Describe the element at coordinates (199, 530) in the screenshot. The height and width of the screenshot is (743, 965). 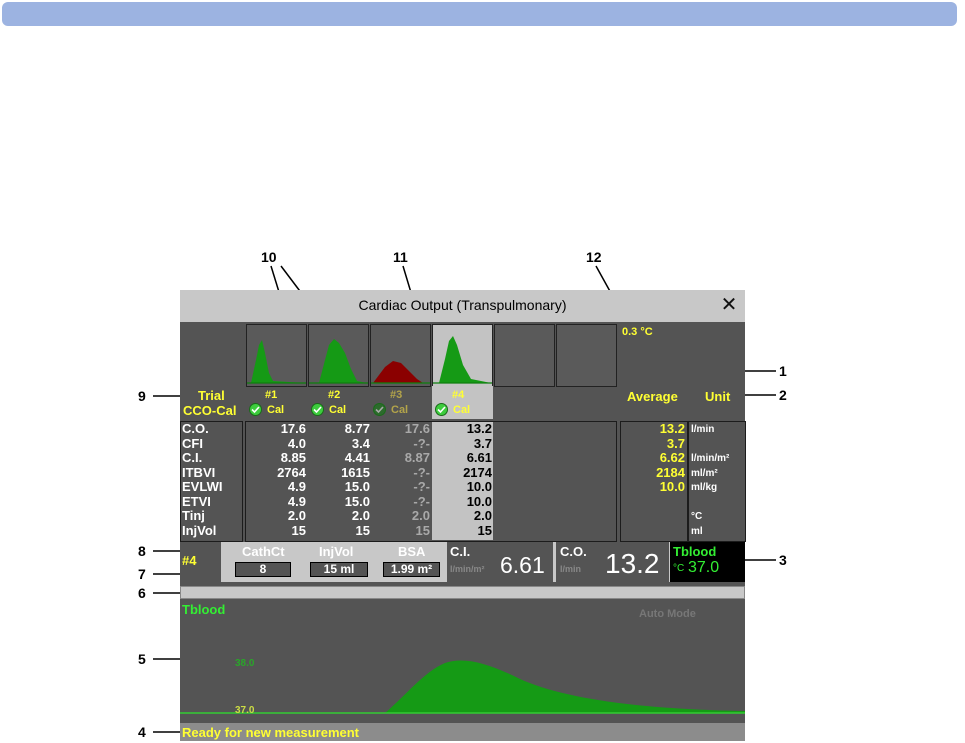
I see `param-label: InjVol` at that location.